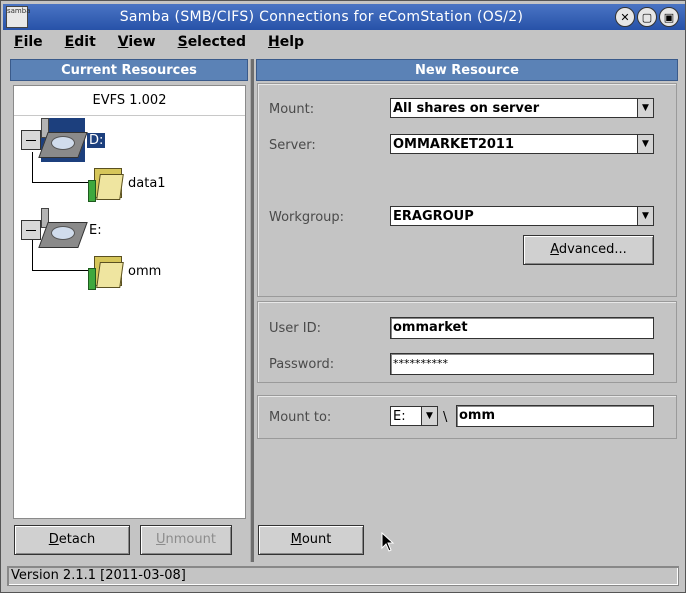  I want to click on drive-label: D:, so click(96, 140).